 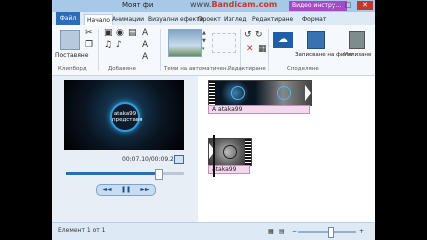 What do you see at coordinates (71, 55) in the screenshot?
I see `paste-button-label: Поставяне` at bounding box center [71, 55].